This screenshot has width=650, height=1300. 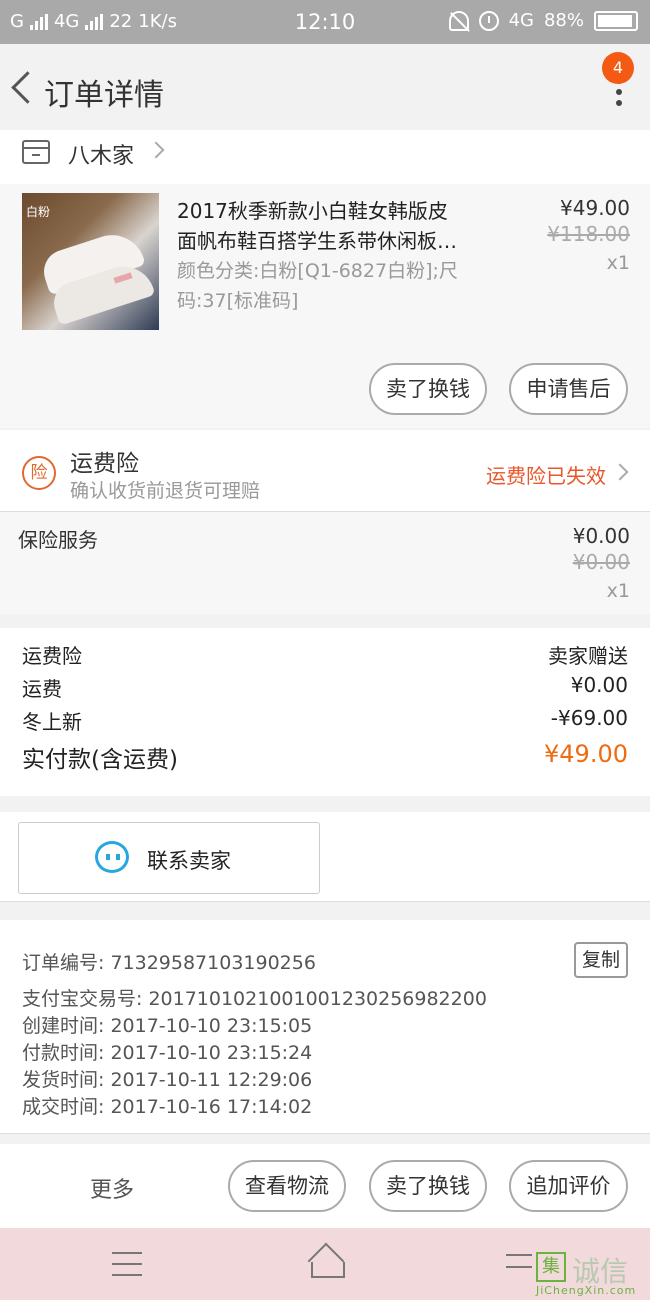 What do you see at coordinates (167, 1080) in the screenshot?
I see `shipped-time: 发货时间: 2017-10-11 12:29:06` at bounding box center [167, 1080].